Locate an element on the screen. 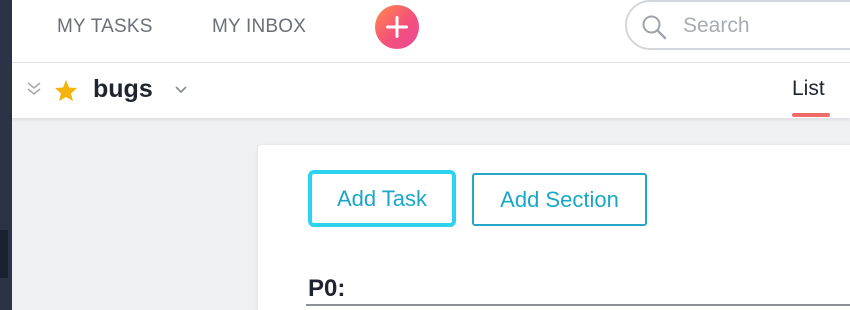 This screenshot has height=310, width=850. add-task-button: Add Task is located at coordinates (382, 198).